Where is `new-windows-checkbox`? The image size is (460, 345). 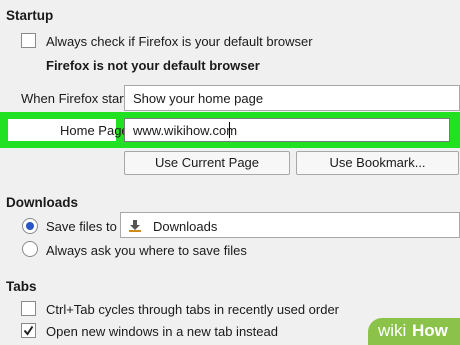
new-windows-checkbox is located at coordinates (28, 330).